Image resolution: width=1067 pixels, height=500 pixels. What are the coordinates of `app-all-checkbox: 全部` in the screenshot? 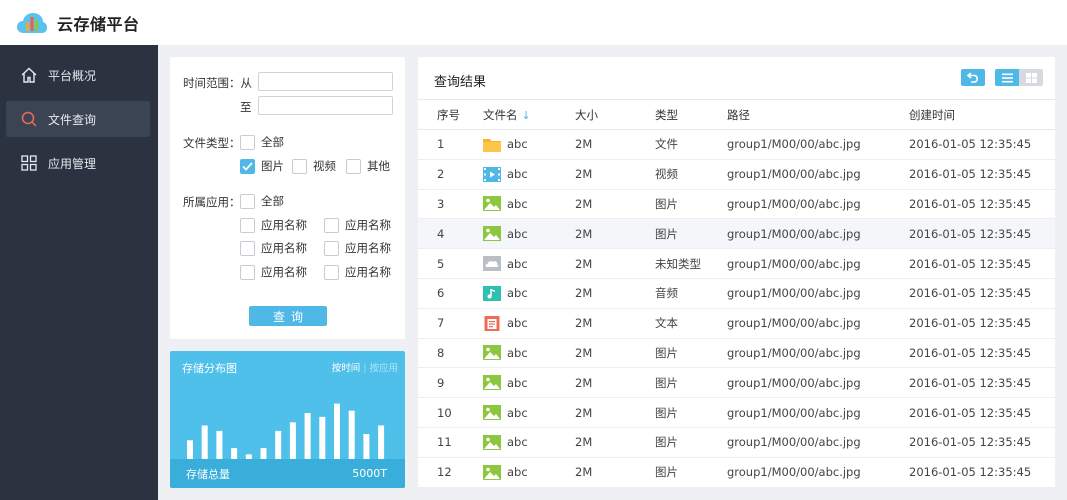 It's located at (262, 201).